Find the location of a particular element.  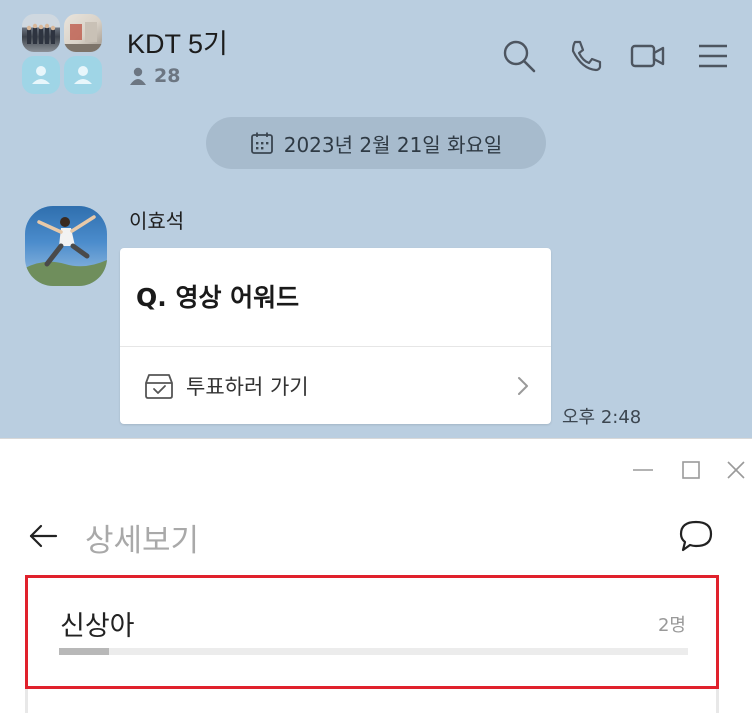

sender-name: 이효석 is located at coordinates (157, 221).